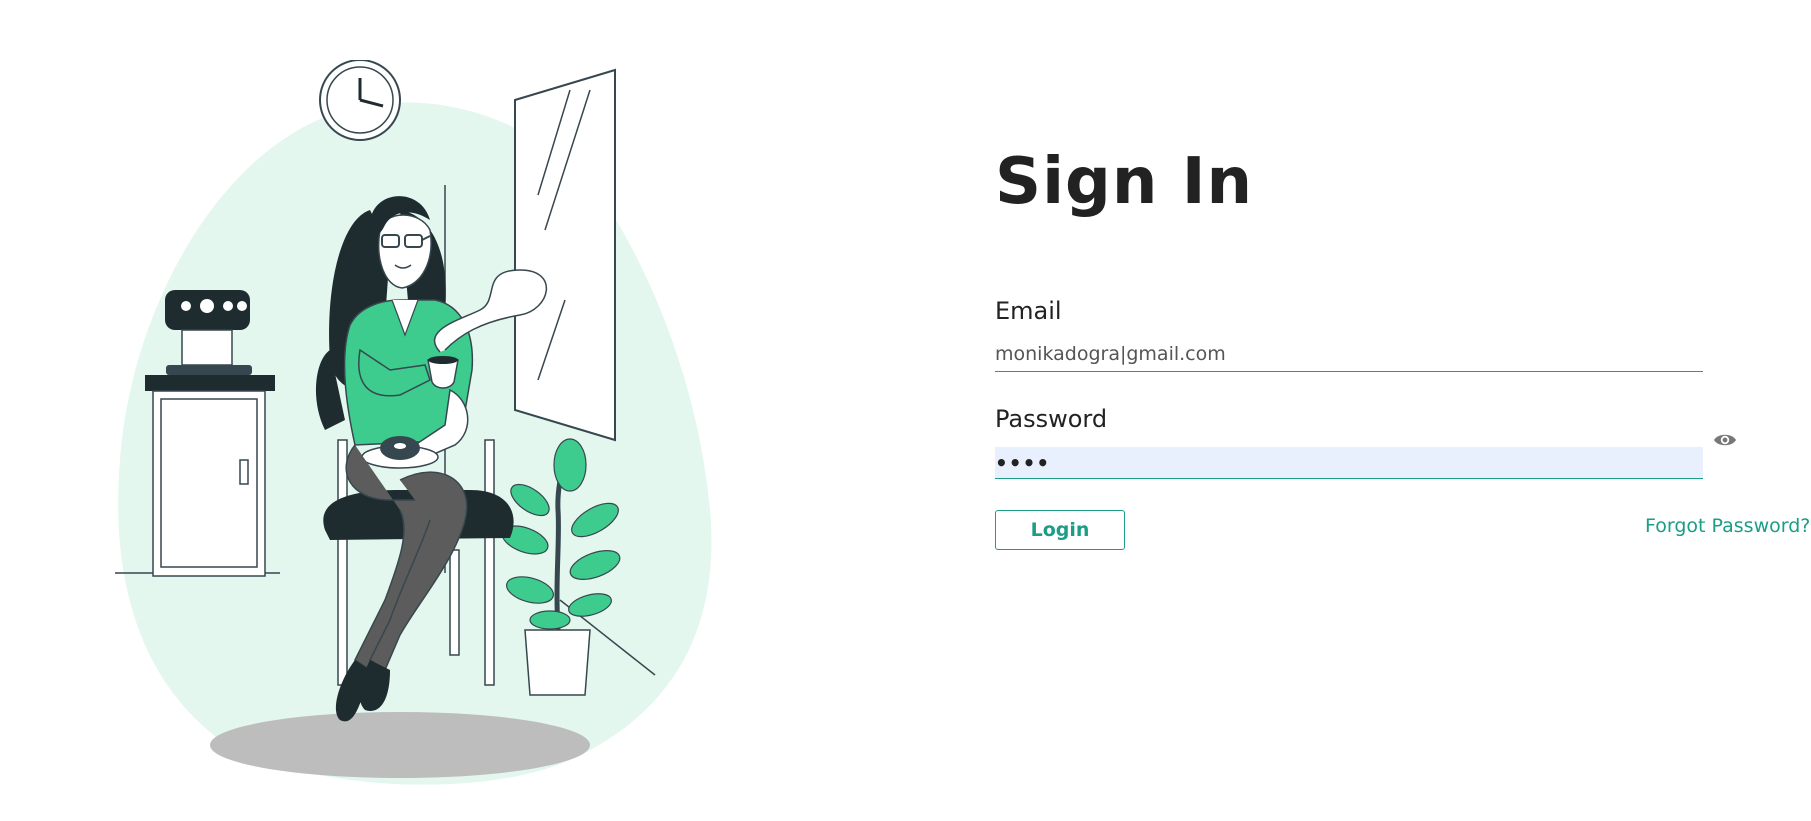  I want to click on forgot-password-link: Forgot Password?, so click(1727, 526).